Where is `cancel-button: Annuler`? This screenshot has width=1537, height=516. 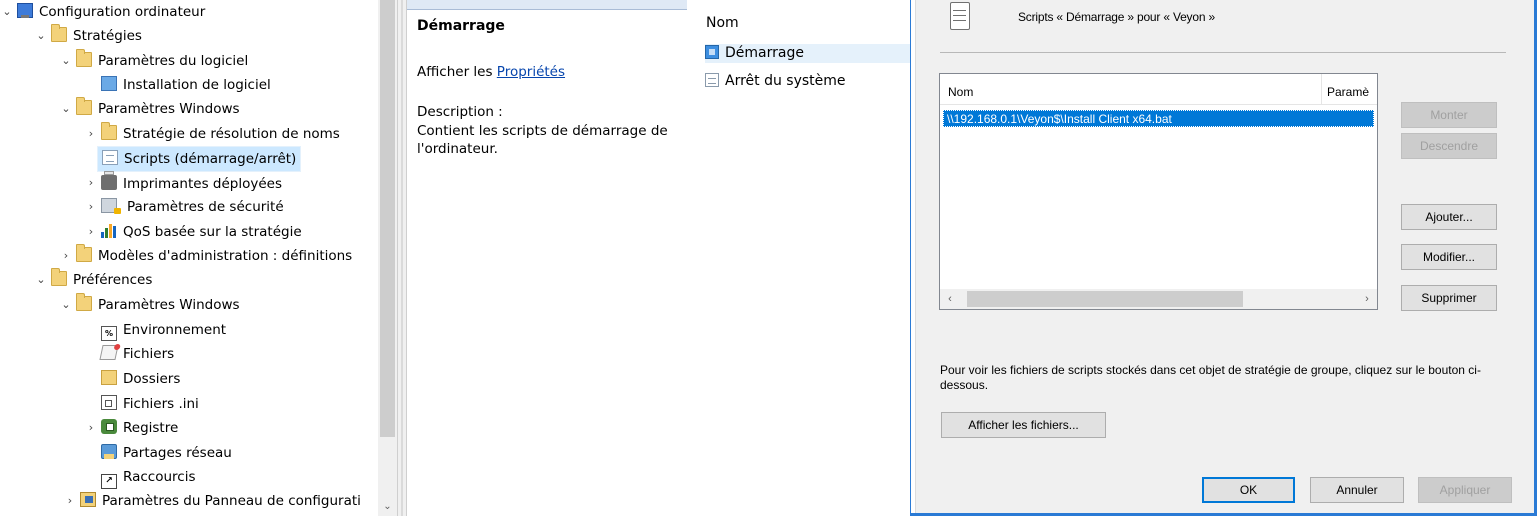 cancel-button: Annuler is located at coordinates (1357, 490).